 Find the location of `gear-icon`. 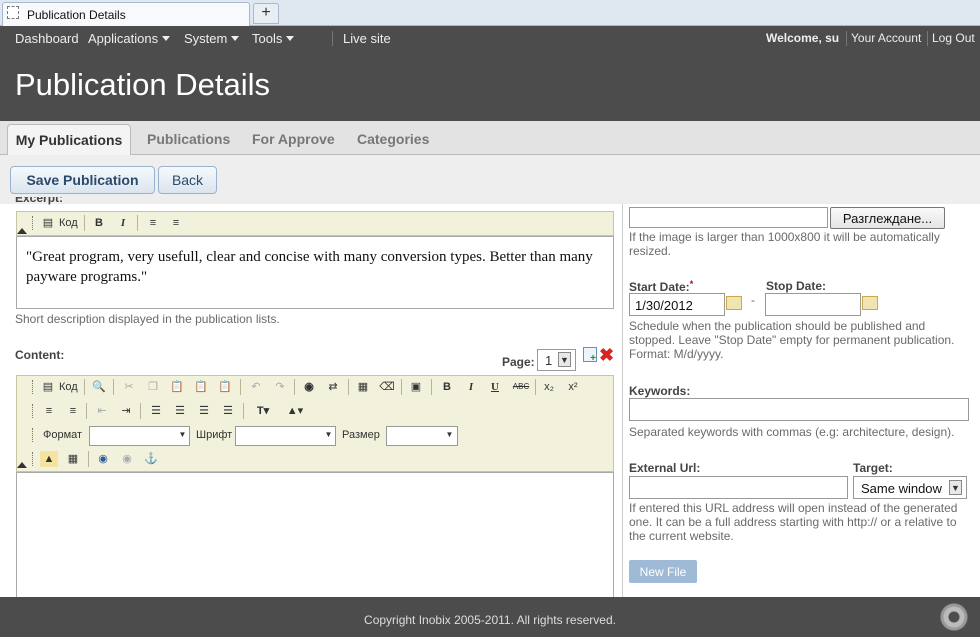

gear-icon is located at coordinates (954, 617).